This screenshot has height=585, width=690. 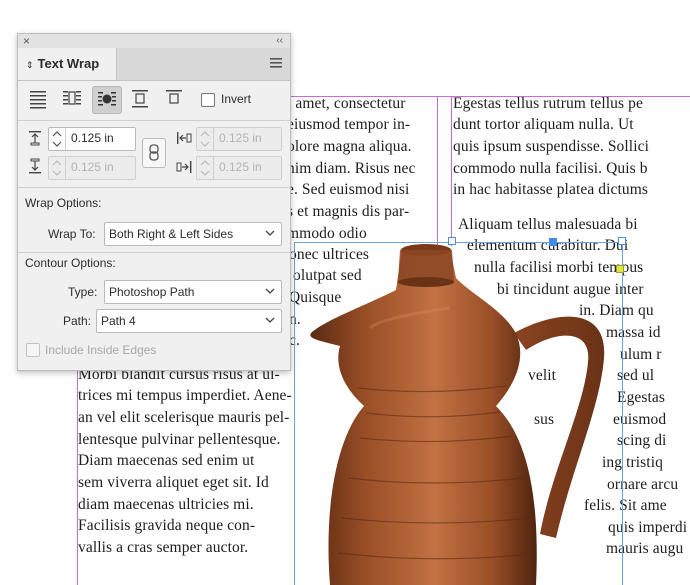 What do you see at coordinates (163, 547) in the screenshot?
I see `text-line: vallis a cras semper auctor.` at bounding box center [163, 547].